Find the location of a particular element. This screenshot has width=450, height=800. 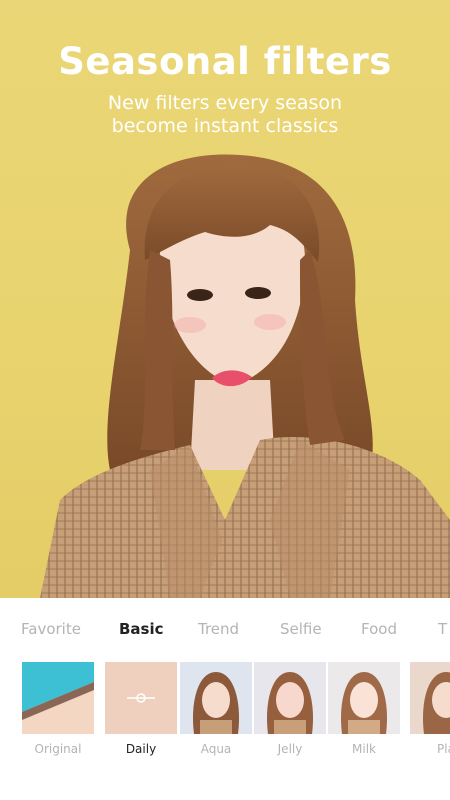

filter-label: Aqua is located at coordinates (216, 749).